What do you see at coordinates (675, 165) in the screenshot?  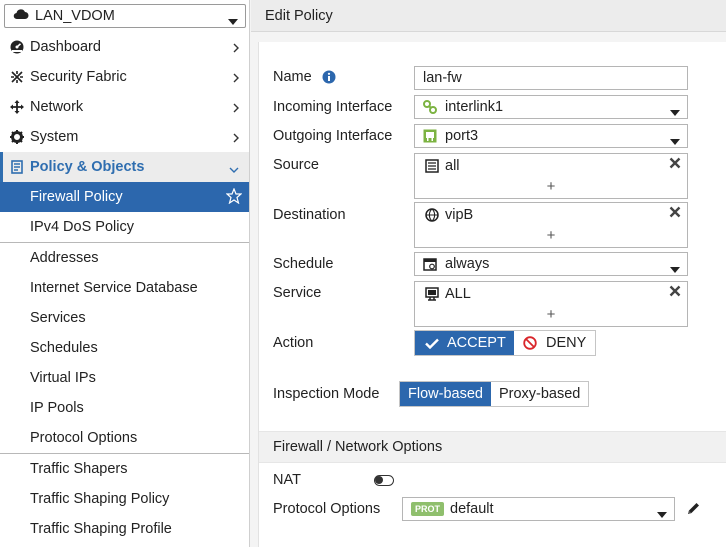 I see `remove-source-icon` at bounding box center [675, 165].